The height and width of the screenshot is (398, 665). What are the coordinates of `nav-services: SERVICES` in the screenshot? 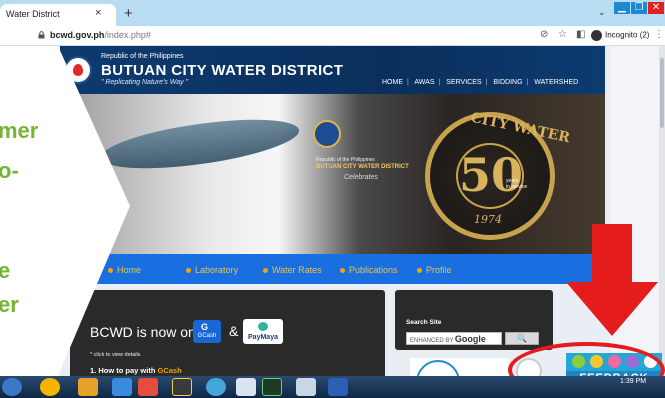 It's located at (463, 82).